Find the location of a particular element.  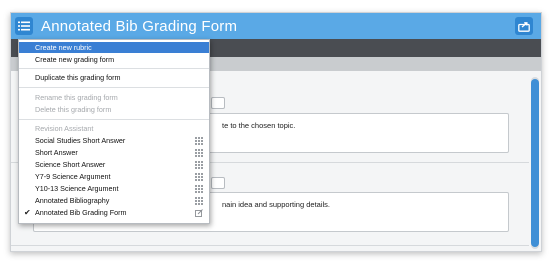

menu-item-label: Rename this grading form is located at coordinates (76, 97).